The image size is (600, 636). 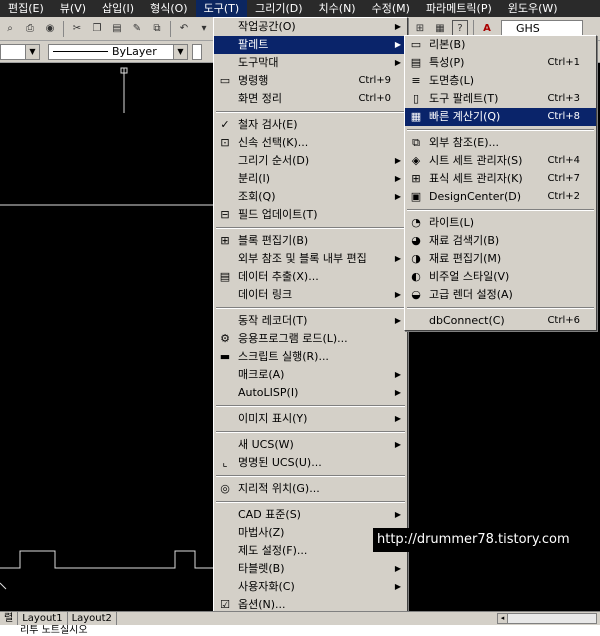 I want to click on menu-item-리본: ▭ 리본(B), so click(x=500, y=45).